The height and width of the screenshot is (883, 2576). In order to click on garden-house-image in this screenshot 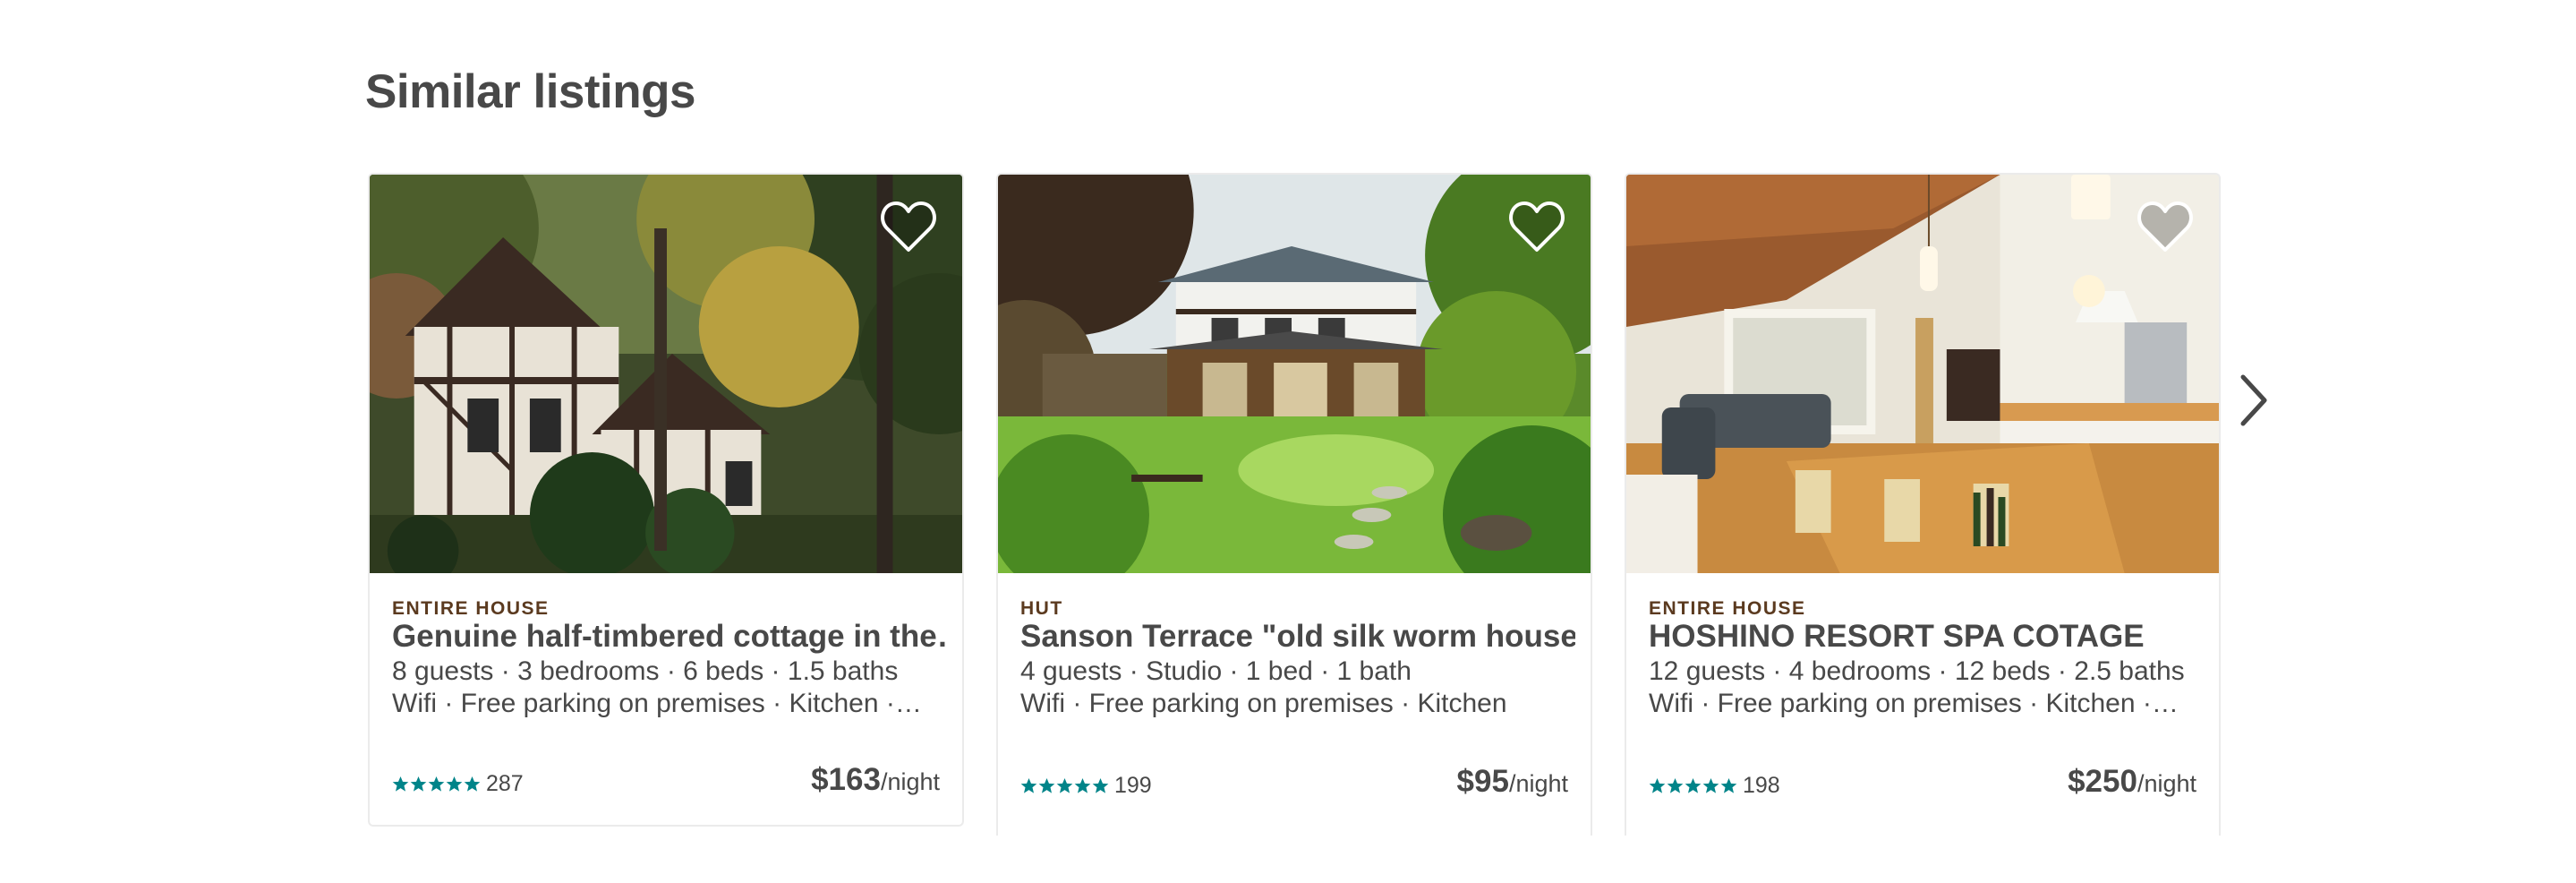, I will do `click(1294, 374)`.